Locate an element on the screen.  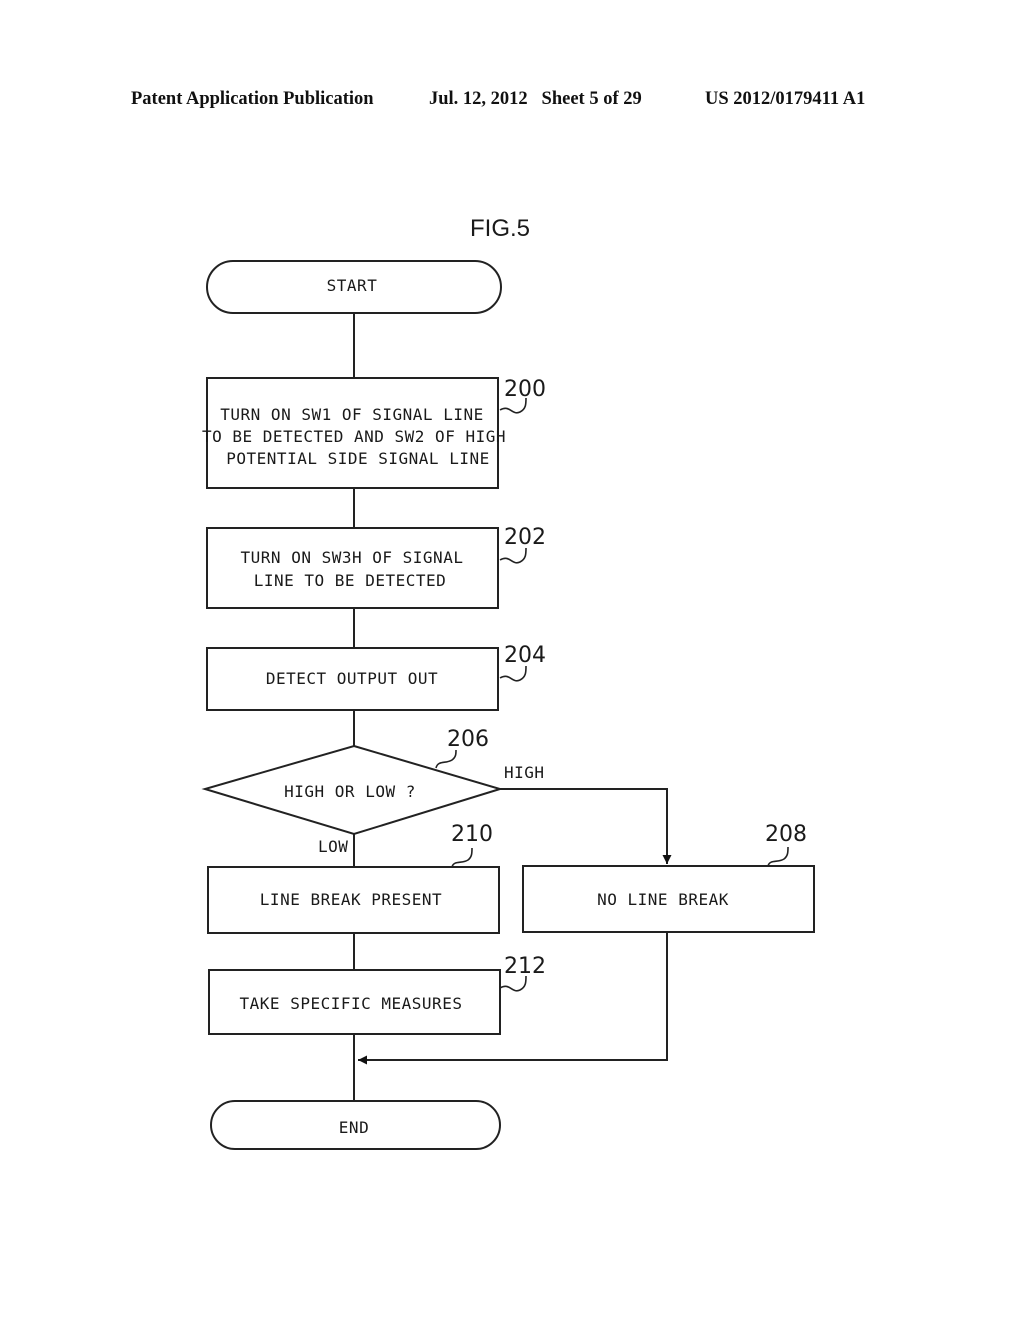
step-206-label: HIGH OR LOW ? is located at coordinates (350, 791).